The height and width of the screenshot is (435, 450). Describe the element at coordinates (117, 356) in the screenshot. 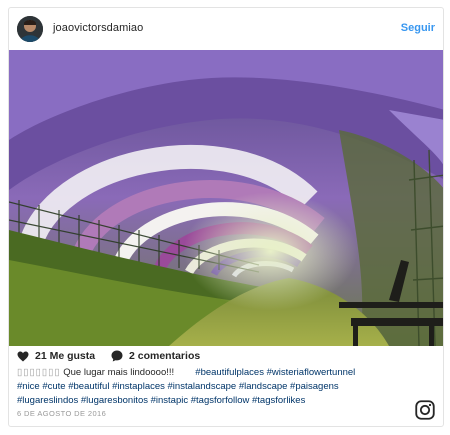

I see `comment-bubble-icon` at that location.